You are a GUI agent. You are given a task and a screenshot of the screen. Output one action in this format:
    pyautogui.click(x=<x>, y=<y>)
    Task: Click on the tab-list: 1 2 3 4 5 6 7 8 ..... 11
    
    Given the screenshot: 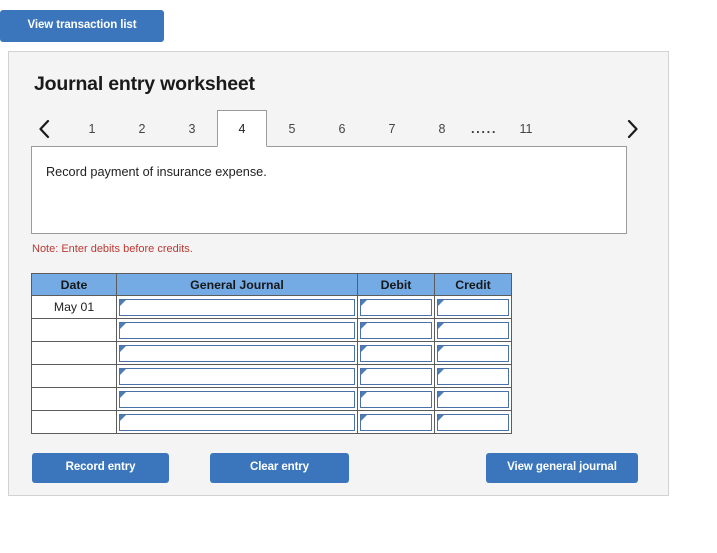 What is the action you would take?
    pyautogui.click(x=309, y=128)
    